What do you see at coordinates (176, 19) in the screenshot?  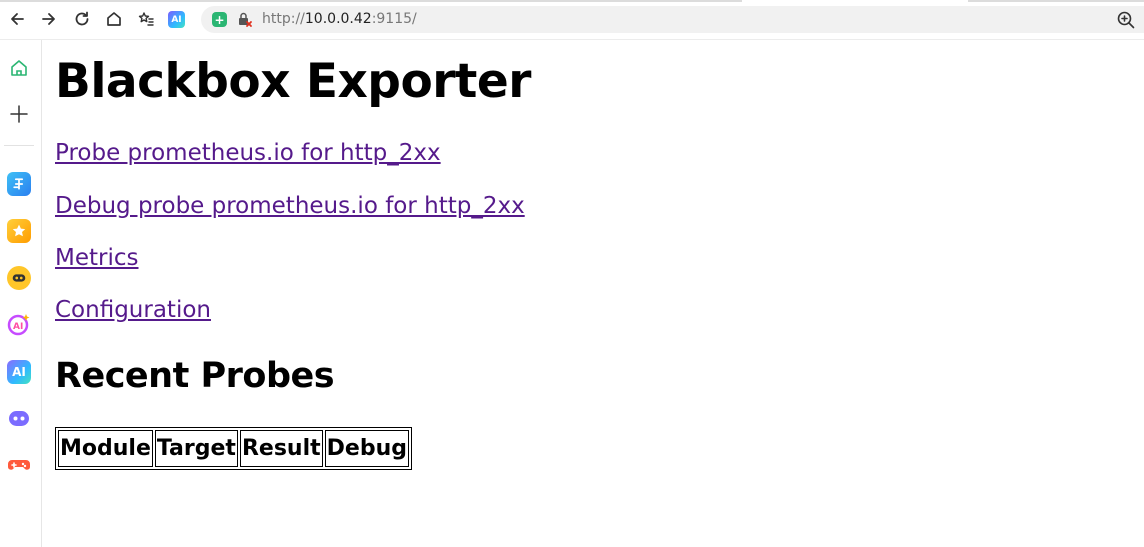 I see `ai-assistant-icon: AI` at bounding box center [176, 19].